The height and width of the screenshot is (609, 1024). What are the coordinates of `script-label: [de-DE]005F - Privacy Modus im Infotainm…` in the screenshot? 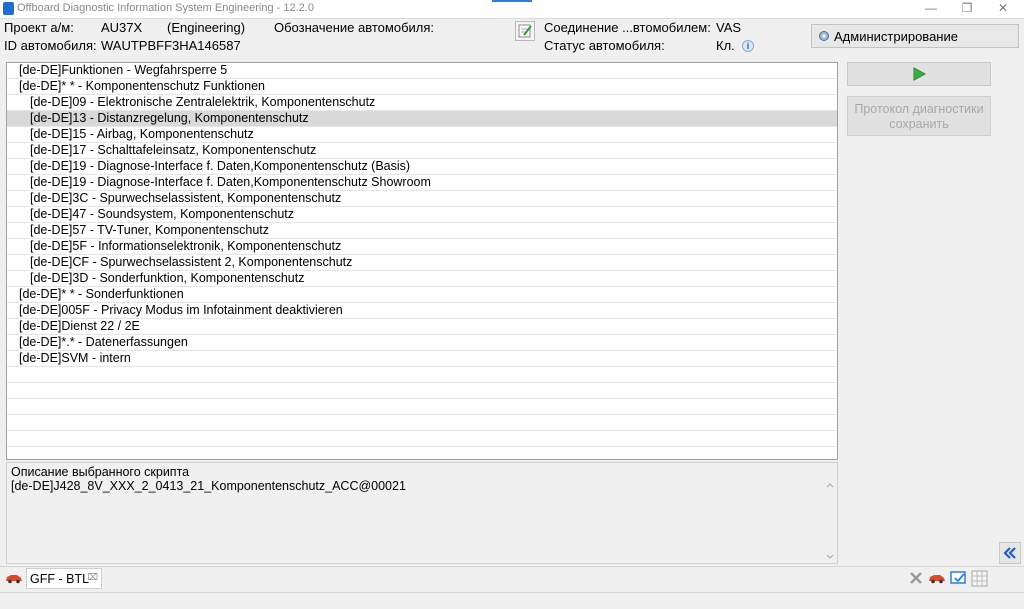 It's located at (181, 310).